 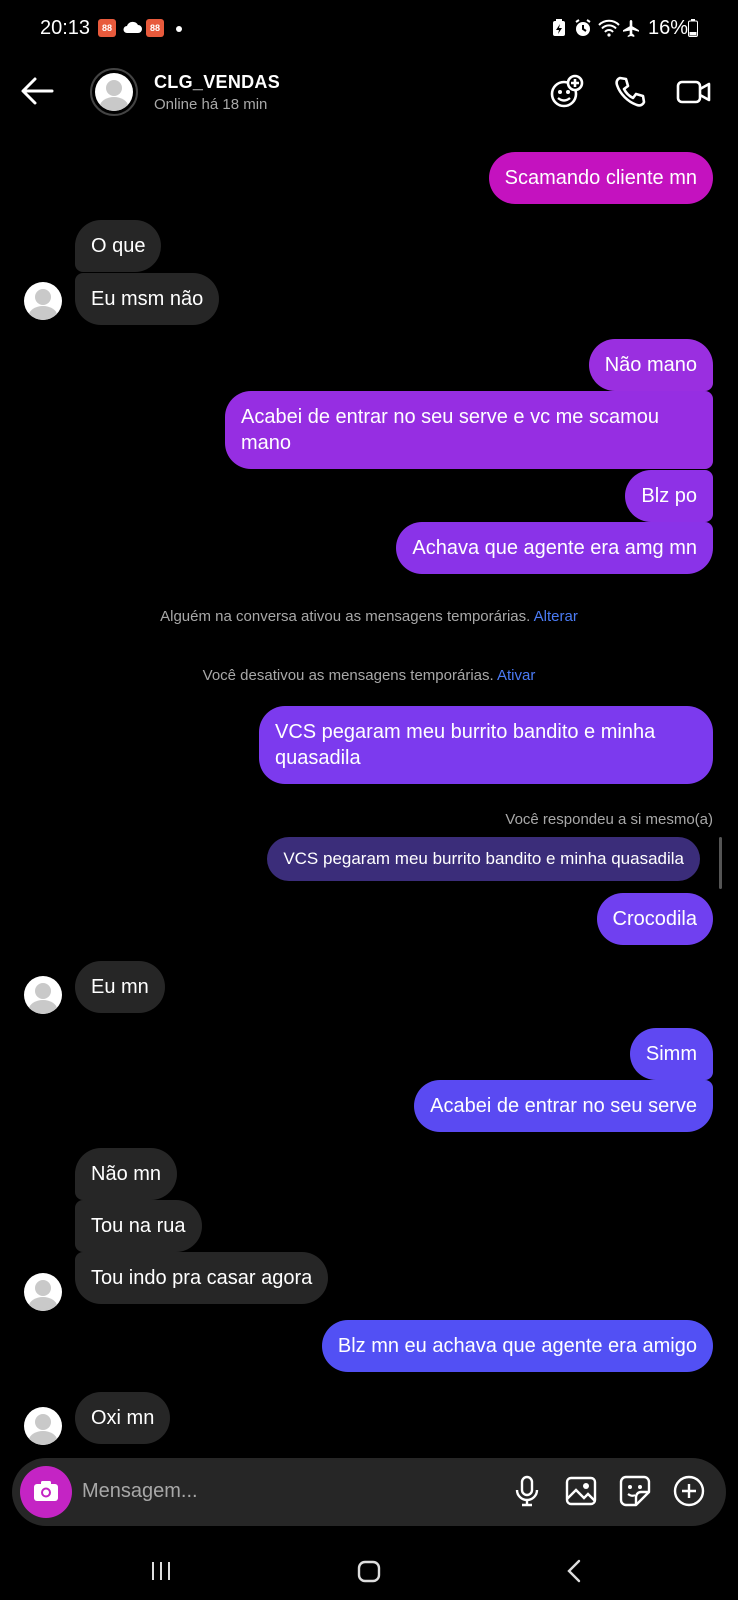 What do you see at coordinates (517, 1346) in the screenshot?
I see `message-bubble-sent: Blz mn eu achava que agente era amigo` at bounding box center [517, 1346].